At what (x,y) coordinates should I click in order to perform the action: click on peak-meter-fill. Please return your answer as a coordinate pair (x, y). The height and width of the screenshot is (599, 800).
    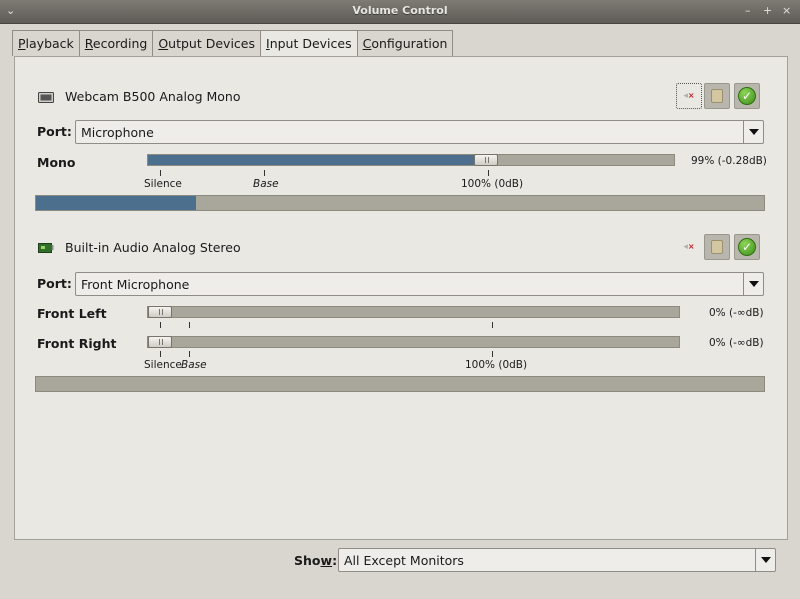
    Looking at the image, I should click on (116, 203).